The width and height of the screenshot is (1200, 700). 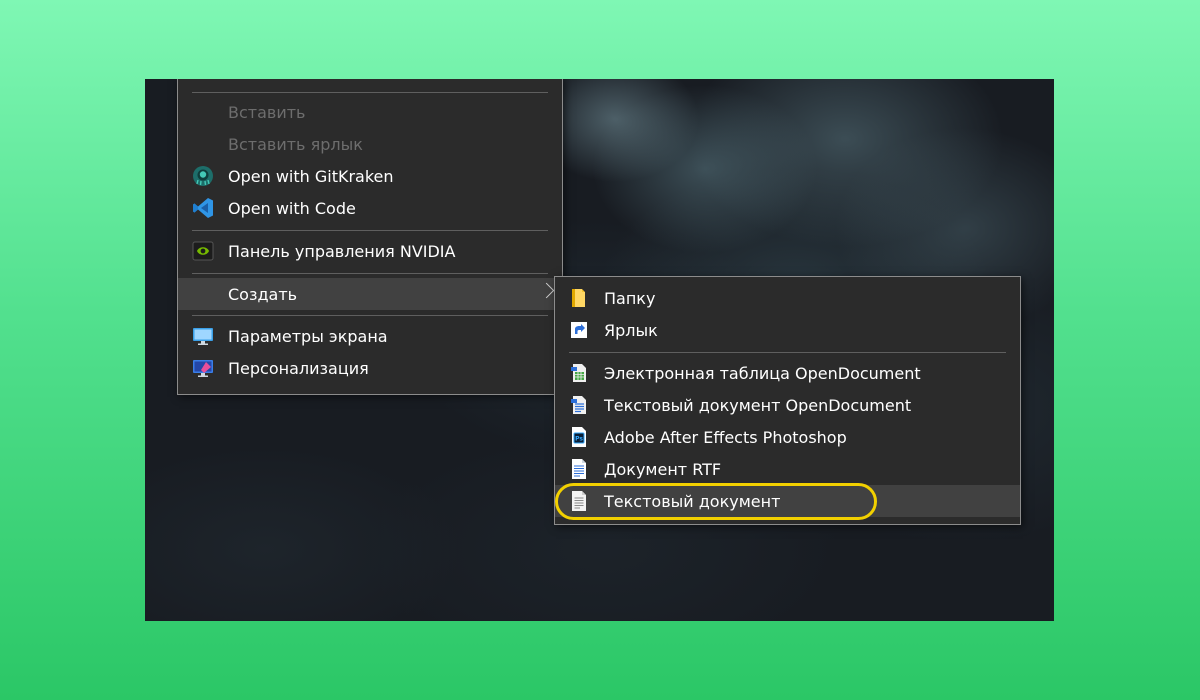 I want to click on menu-item-label: Open with GitKraken, so click(x=311, y=176).